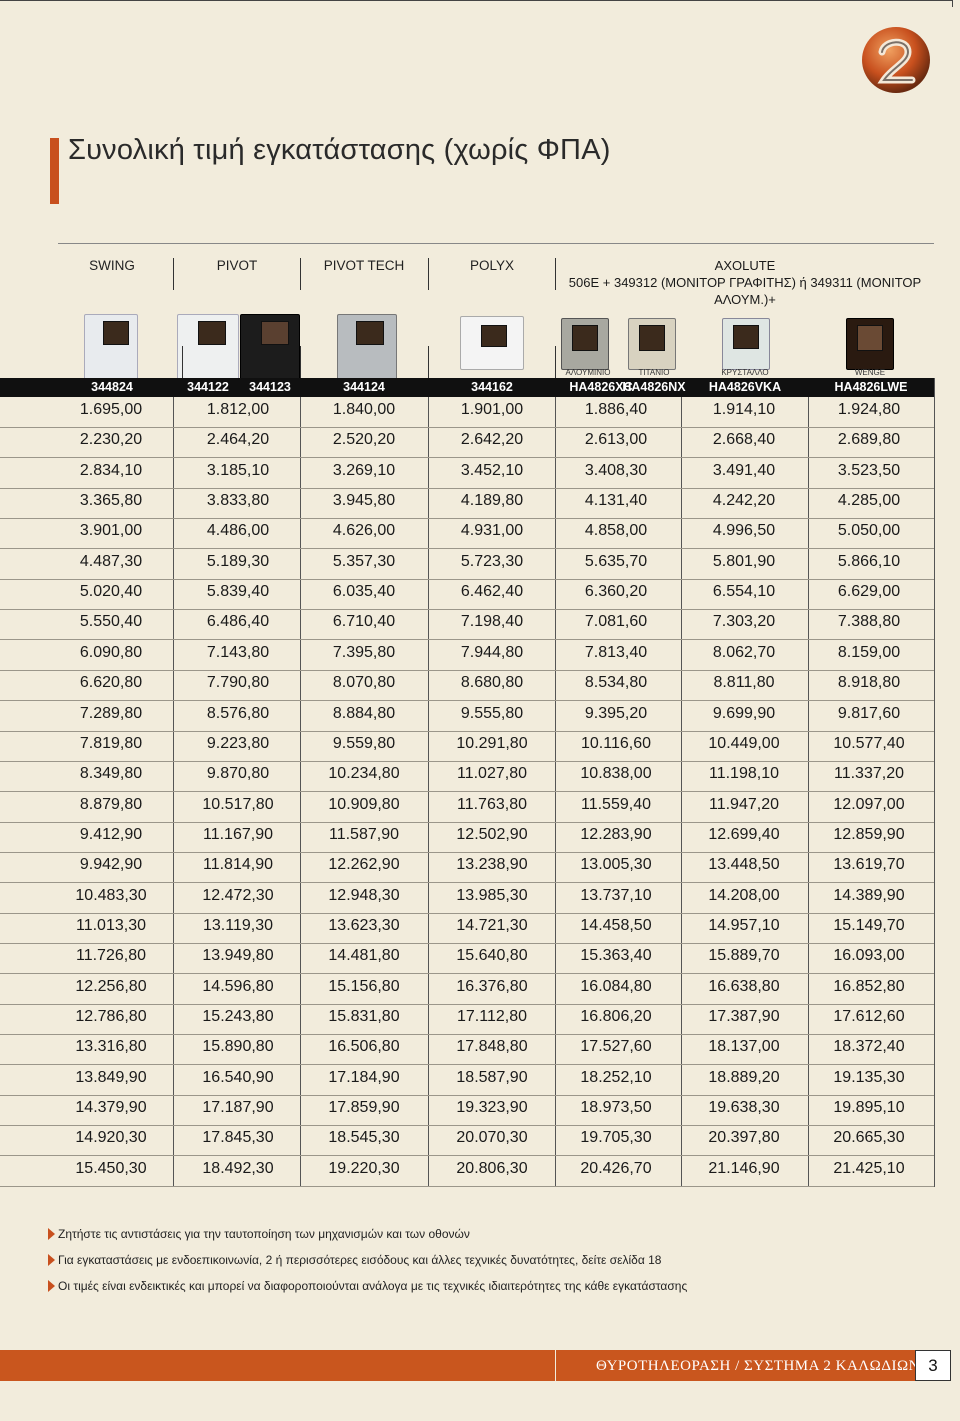 This screenshot has width=960, height=1421. I want to click on price-cell: 5.189,30, so click(238, 561).